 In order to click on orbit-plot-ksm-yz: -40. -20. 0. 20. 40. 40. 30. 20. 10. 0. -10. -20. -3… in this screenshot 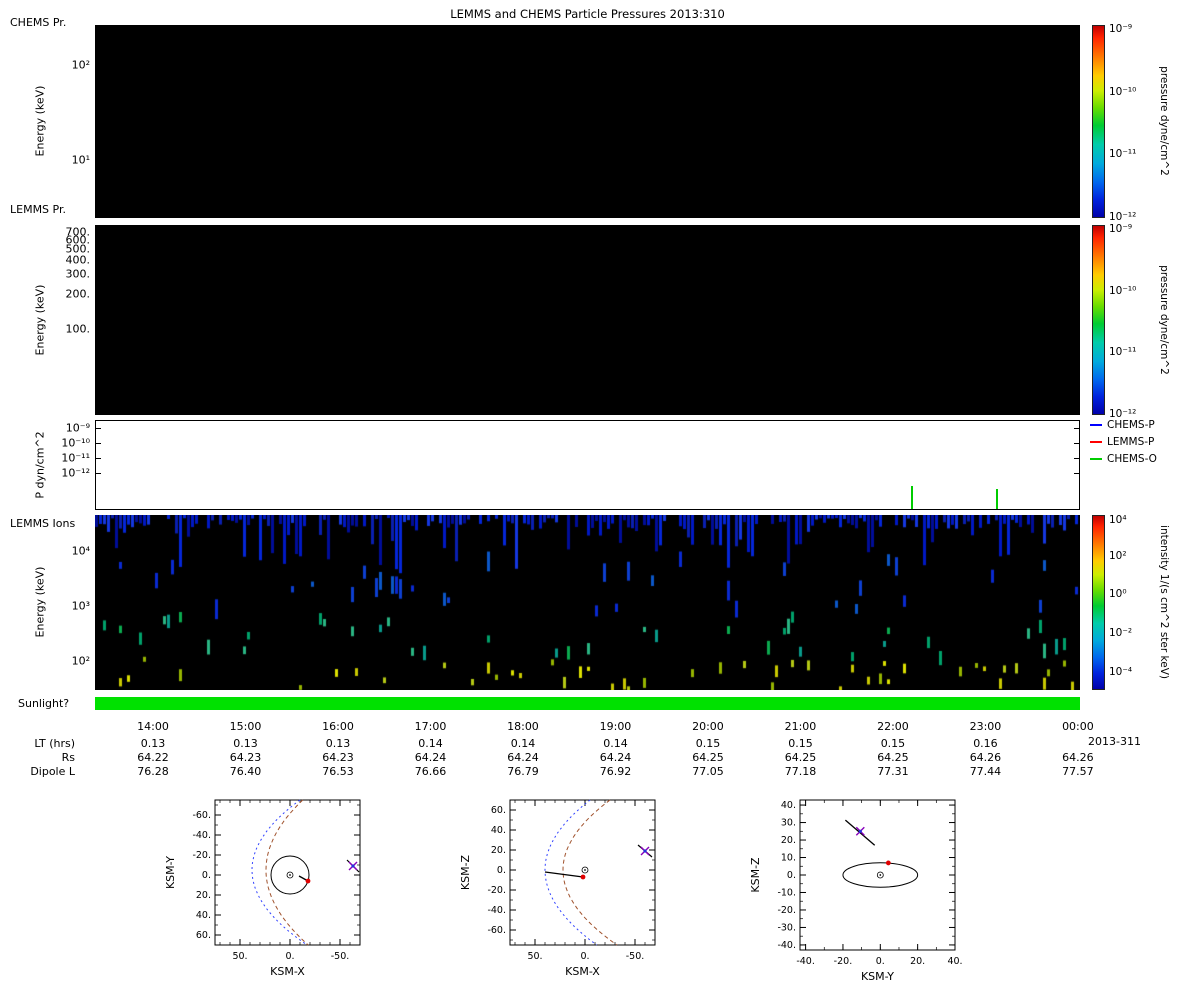, I will do `click(856, 891)`.